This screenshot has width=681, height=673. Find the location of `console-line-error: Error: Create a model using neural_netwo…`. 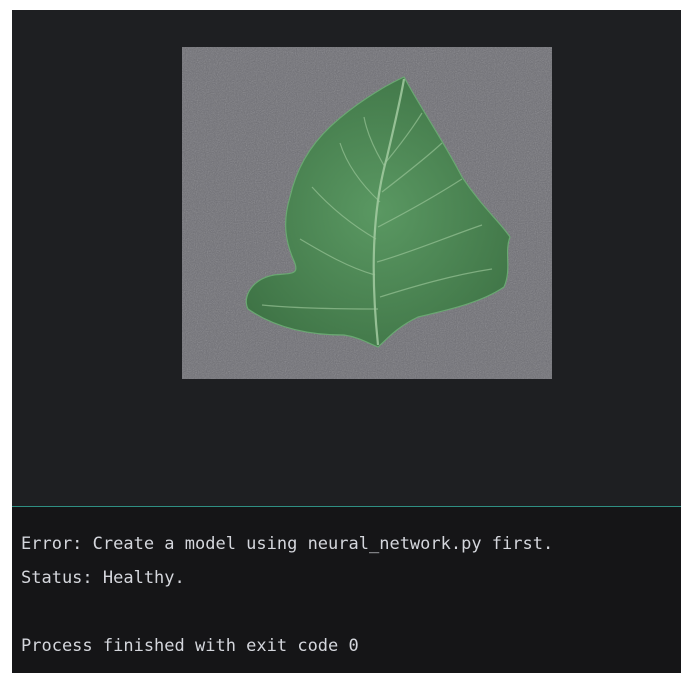

console-line-error: Error: Create a model using neural_netwo… is located at coordinates (287, 544).